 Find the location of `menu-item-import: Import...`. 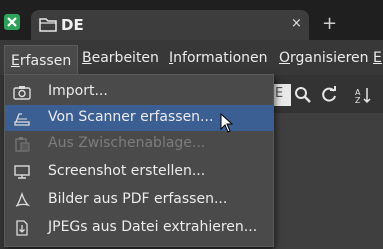

menu-item-import: Import... is located at coordinates (139, 92).